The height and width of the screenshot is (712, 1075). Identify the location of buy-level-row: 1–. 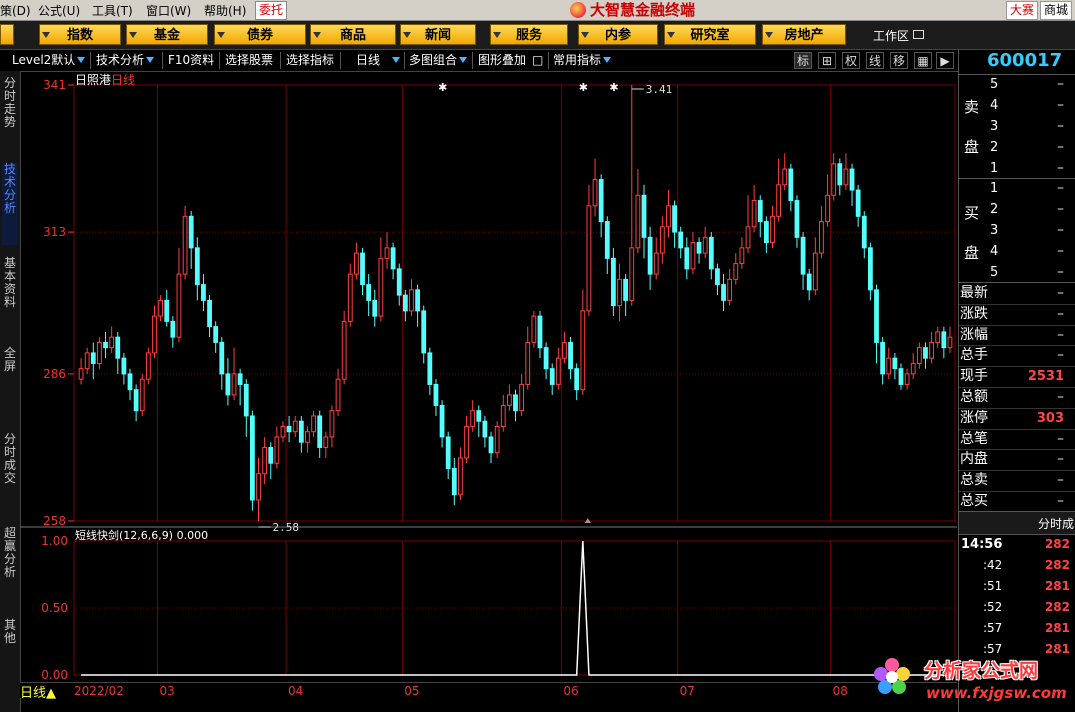
(1017, 188).